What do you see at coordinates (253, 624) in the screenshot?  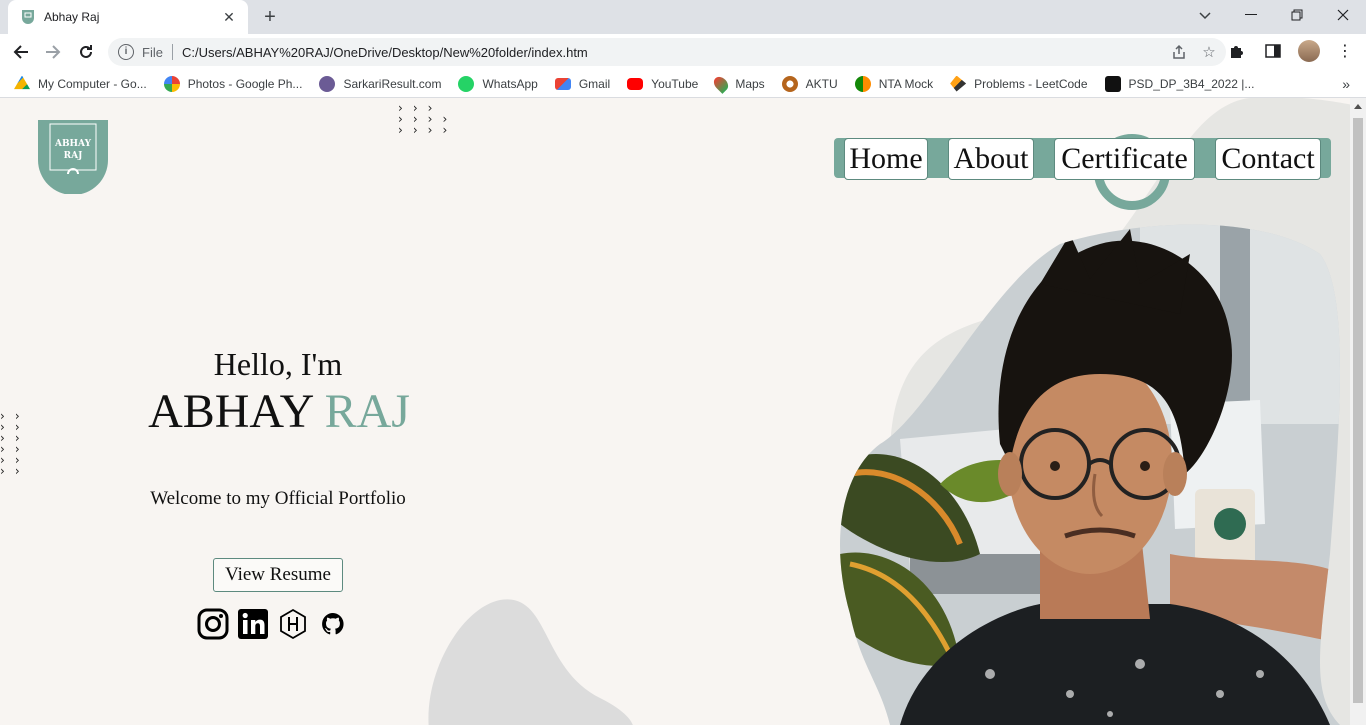 I see `linkedin-icon` at bounding box center [253, 624].